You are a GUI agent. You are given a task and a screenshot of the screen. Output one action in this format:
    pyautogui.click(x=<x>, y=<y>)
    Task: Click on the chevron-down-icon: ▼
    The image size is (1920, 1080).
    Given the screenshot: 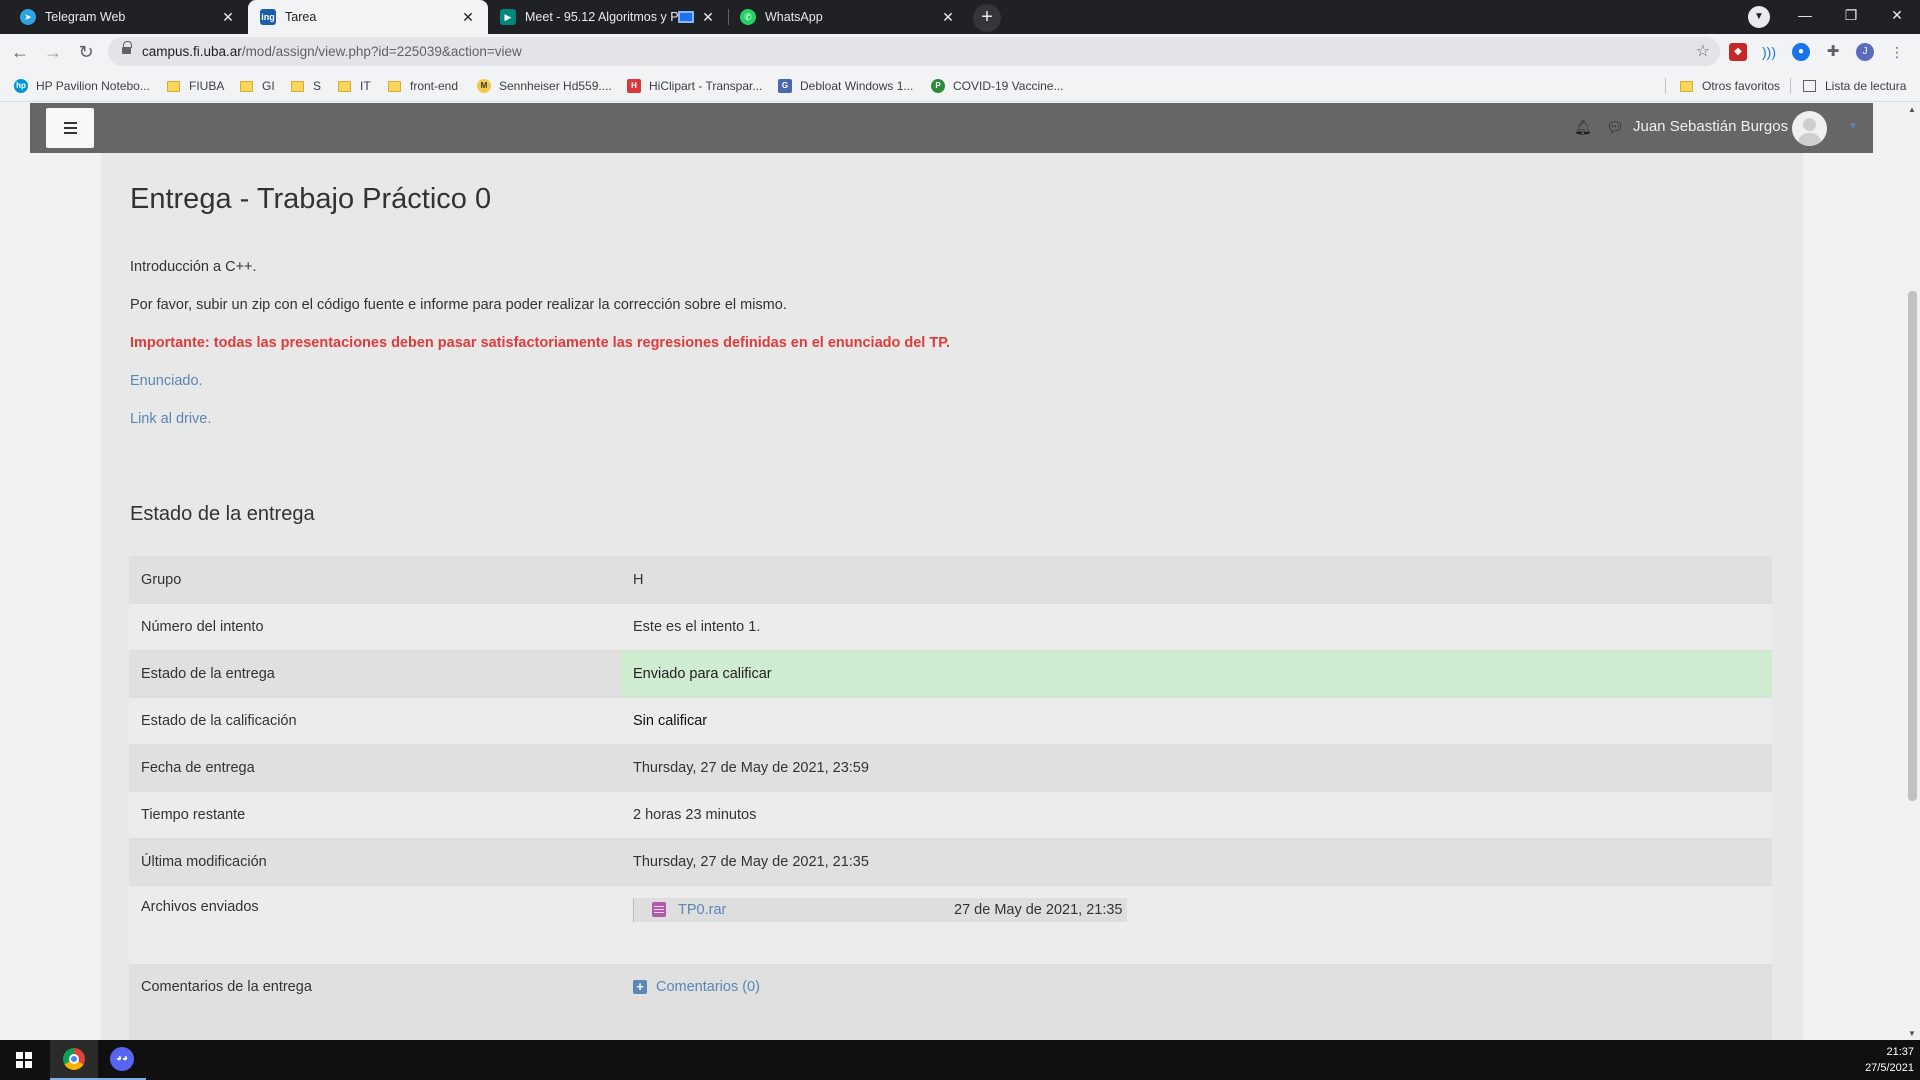 What is the action you would take?
    pyautogui.click(x=1853, y=126)
    